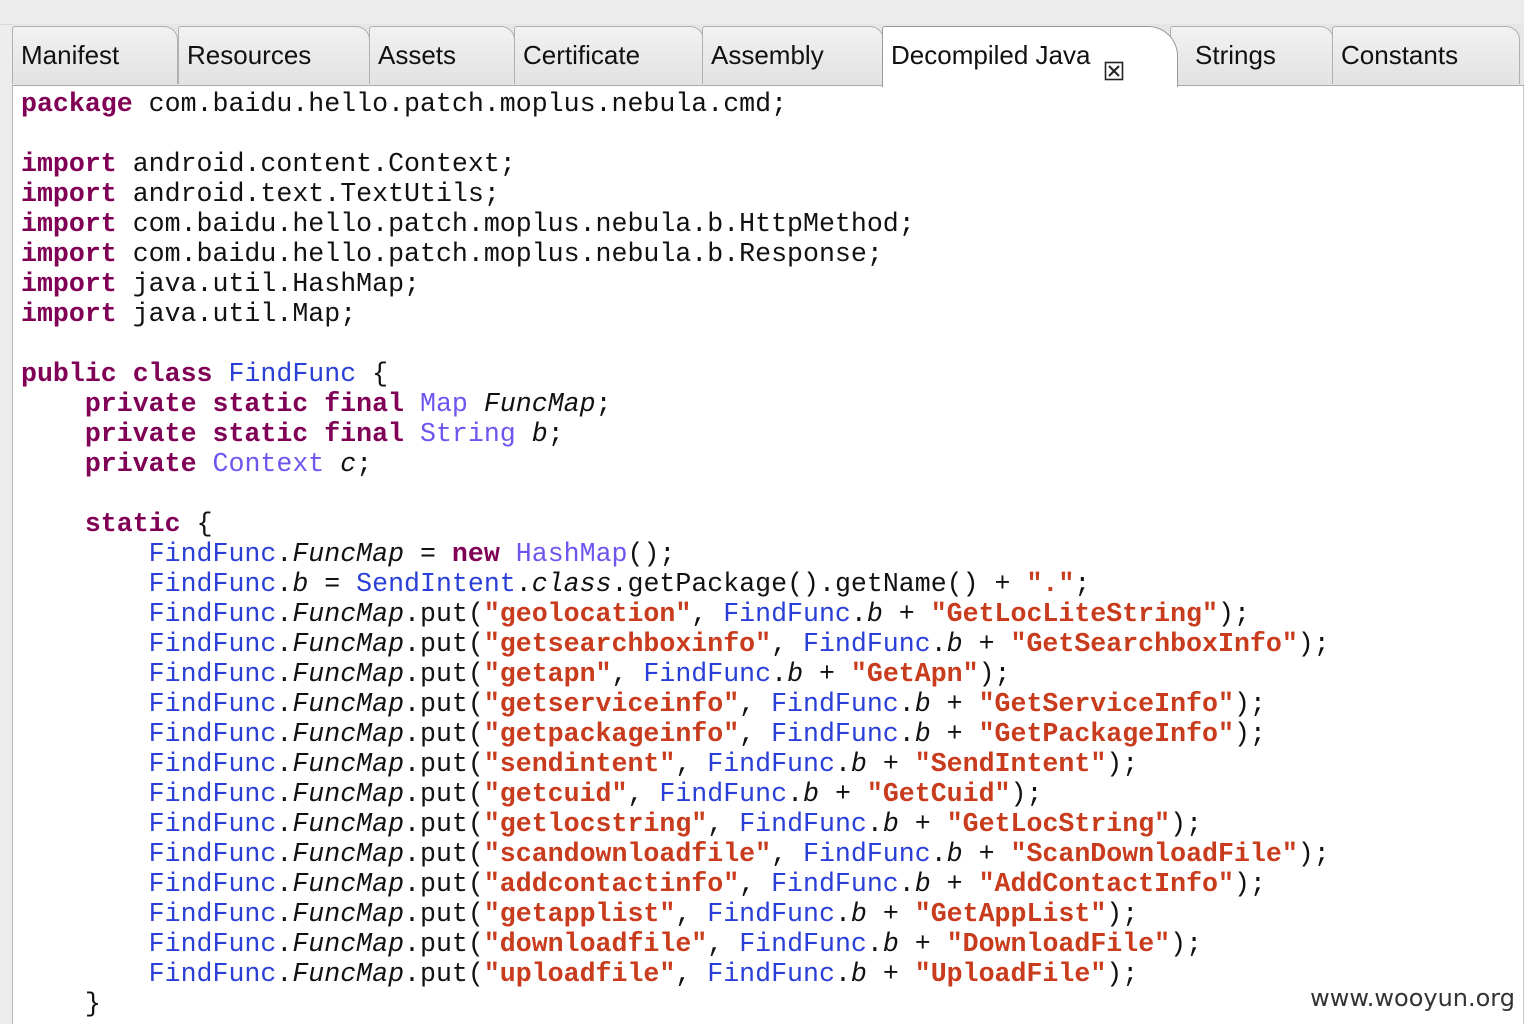  Describe the element at coordinates (595, 824) in the screenshot. I see `string-literal-token: "getlocstring"` at that location.